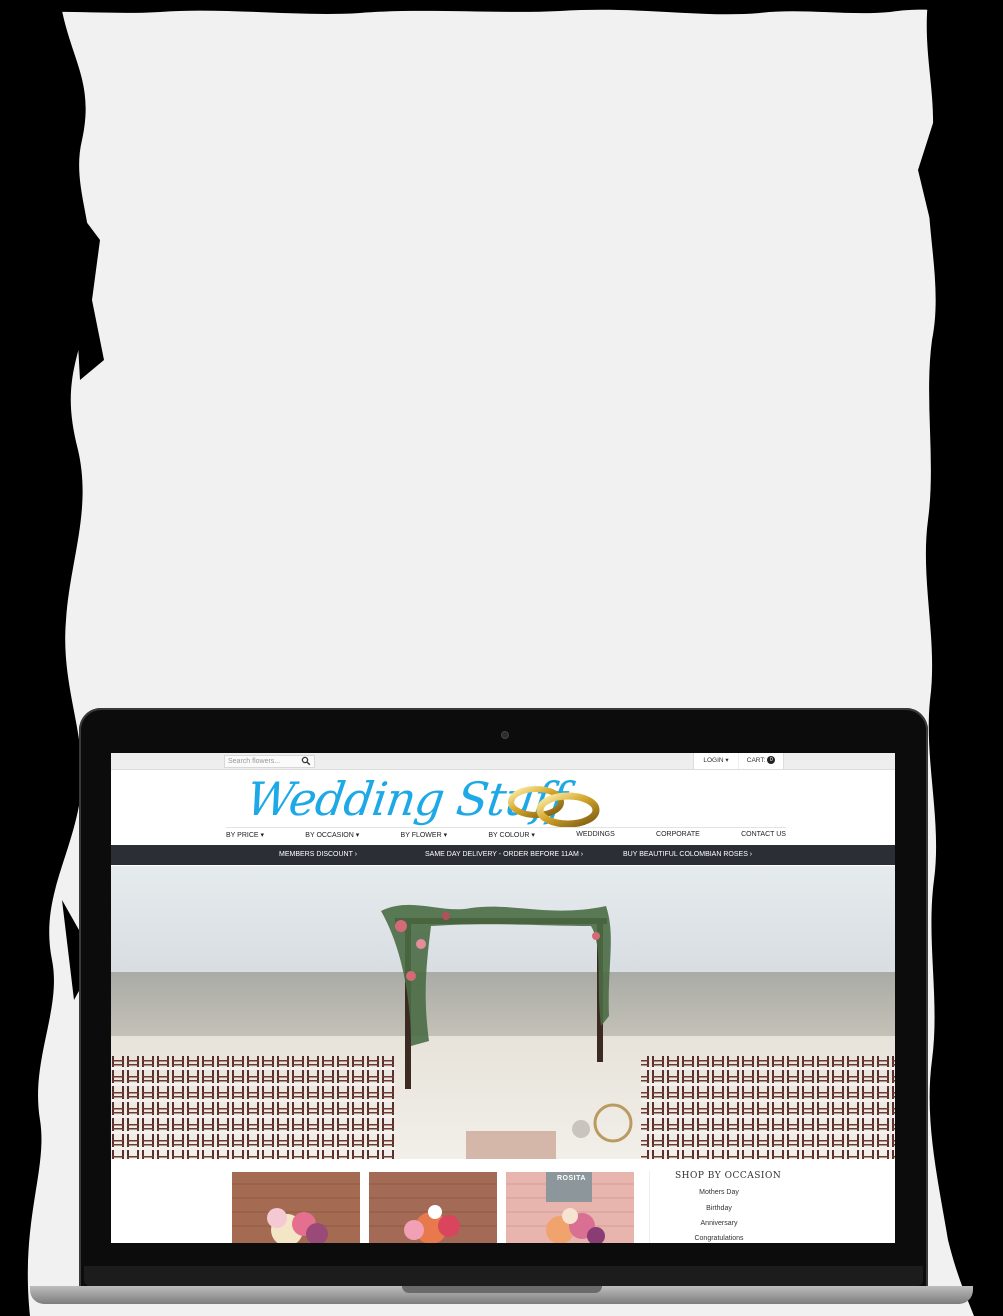 The image size is (1003, 1316). Describe the element at coordinates (719, 1223) in the screenshot. I see `occasion-link-anniversary: Anniversary` at that location.